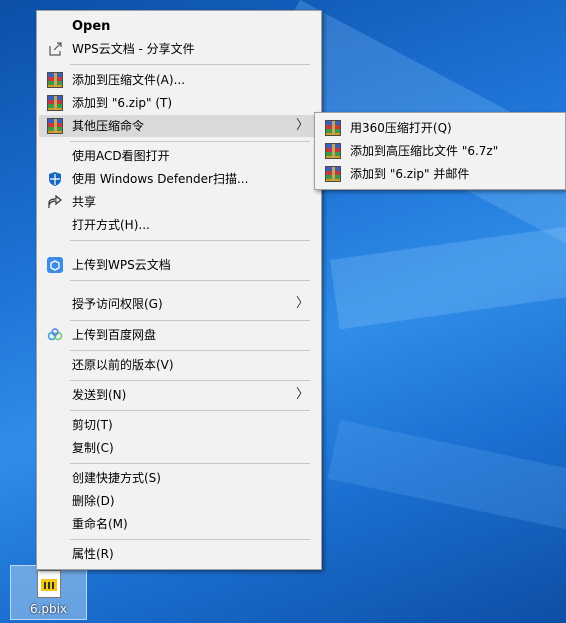 This screenshot has height=623, width=566. I want to click on menu-item-add-zip: 添加到 "6.zip" (T), so click(179, 103).